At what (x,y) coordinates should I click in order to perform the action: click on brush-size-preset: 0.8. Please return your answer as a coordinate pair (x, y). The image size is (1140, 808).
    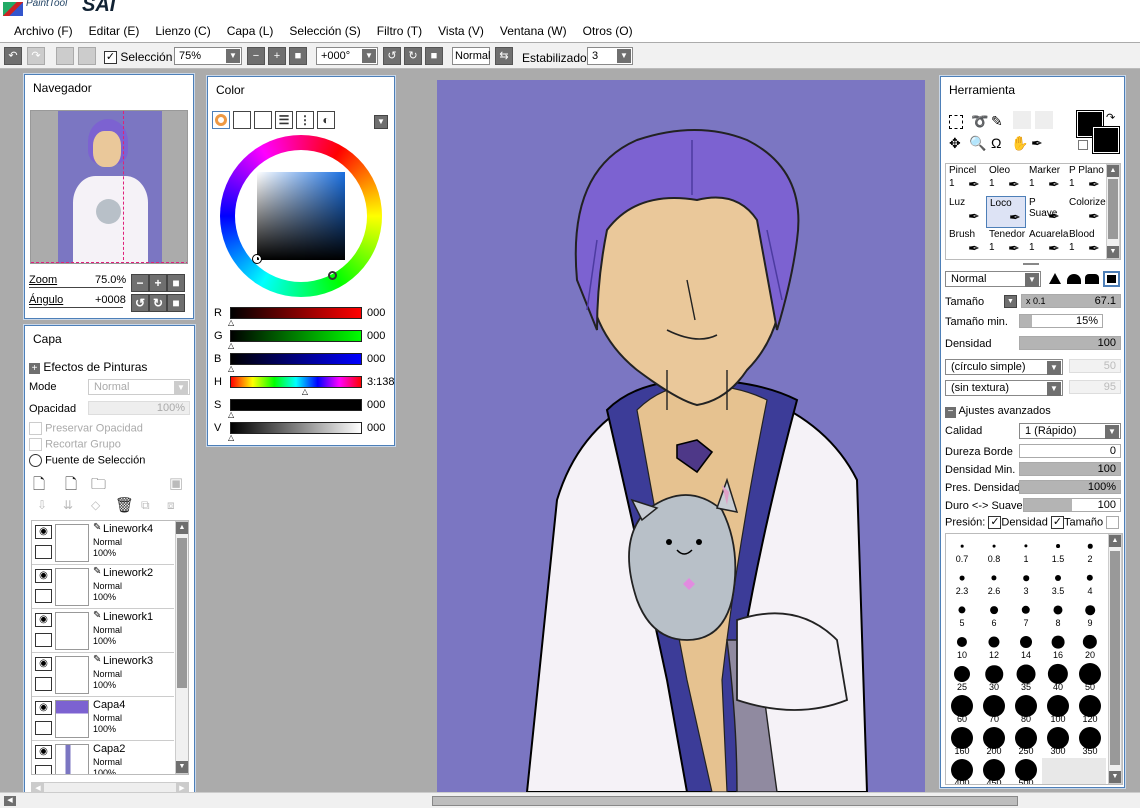
    Looking at the image, I should click on (994, 550).